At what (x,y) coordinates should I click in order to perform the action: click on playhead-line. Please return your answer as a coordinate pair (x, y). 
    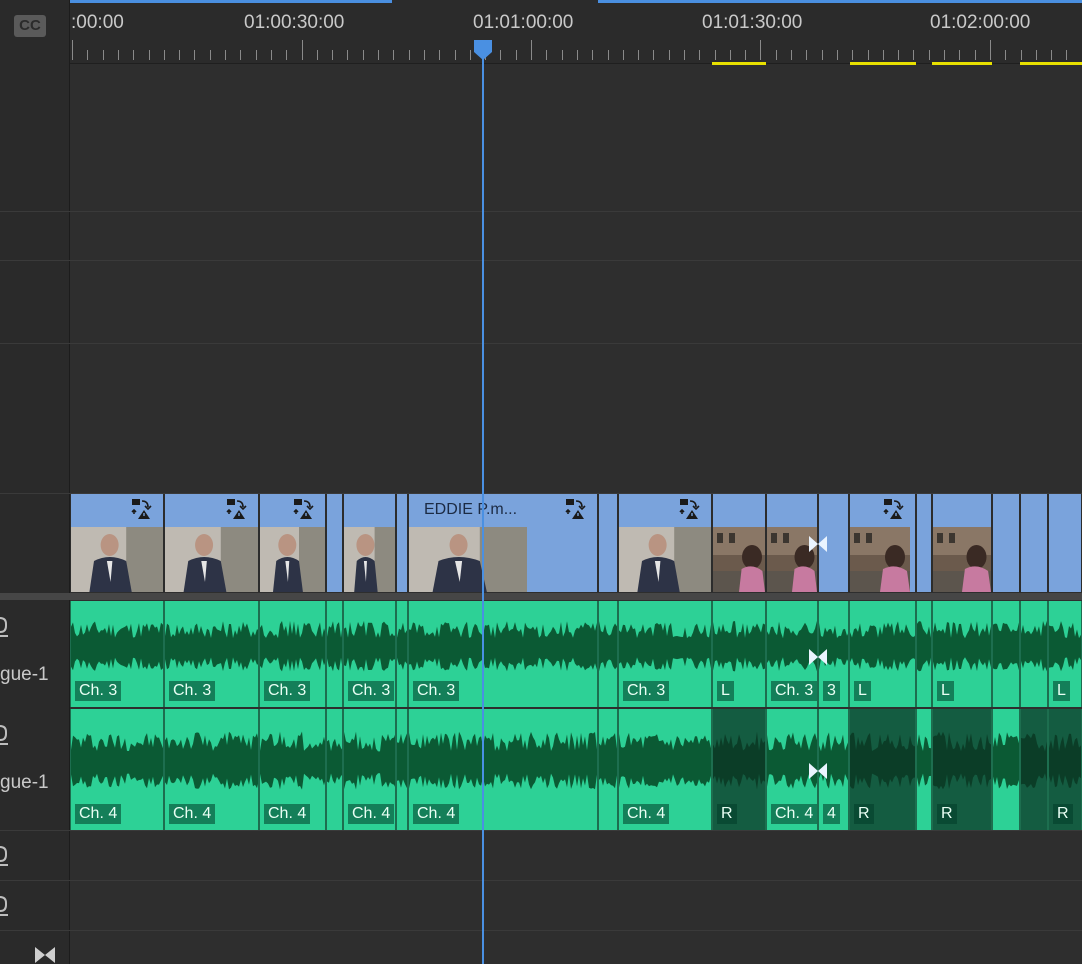
    Looking at the image, I should click on (483, 502).